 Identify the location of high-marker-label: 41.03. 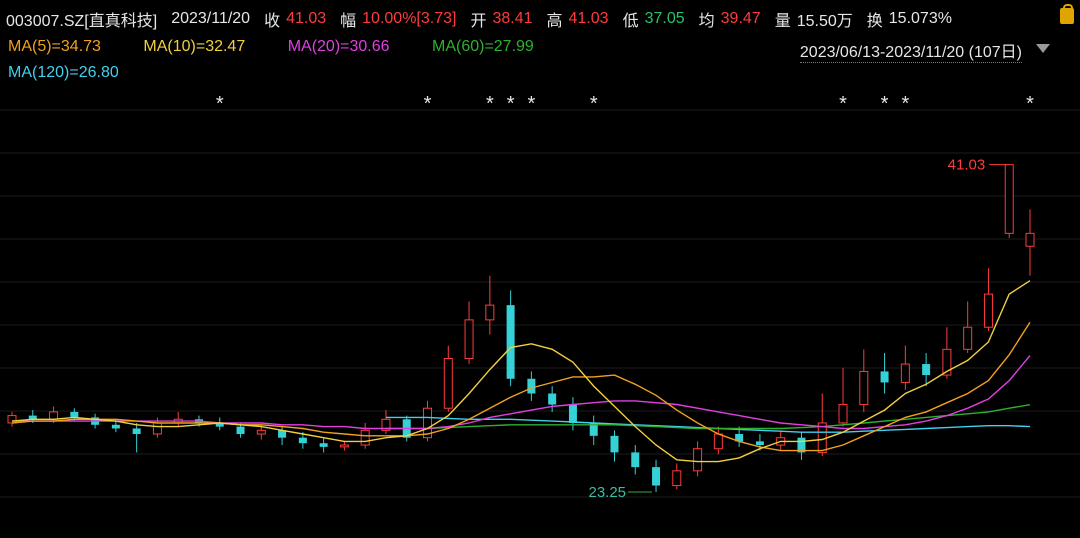
(967, 165).